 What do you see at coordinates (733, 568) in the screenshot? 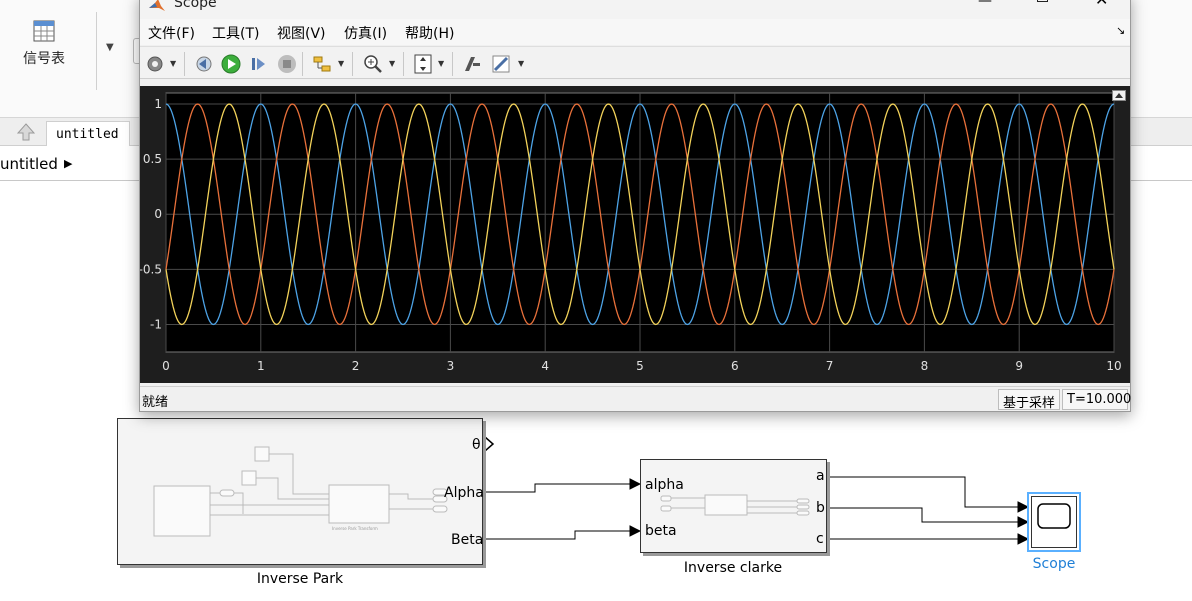
I see `inverse-clarke-name: Inverse clarke` at bounding box center [733, 568].